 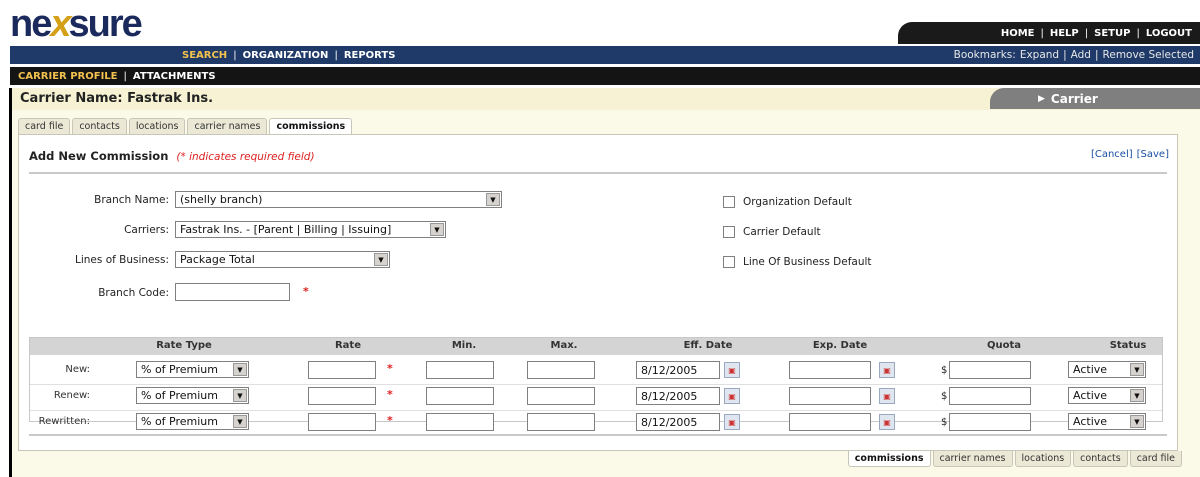 I want to click on tab-locations: locations, so click(x=157, y=126).